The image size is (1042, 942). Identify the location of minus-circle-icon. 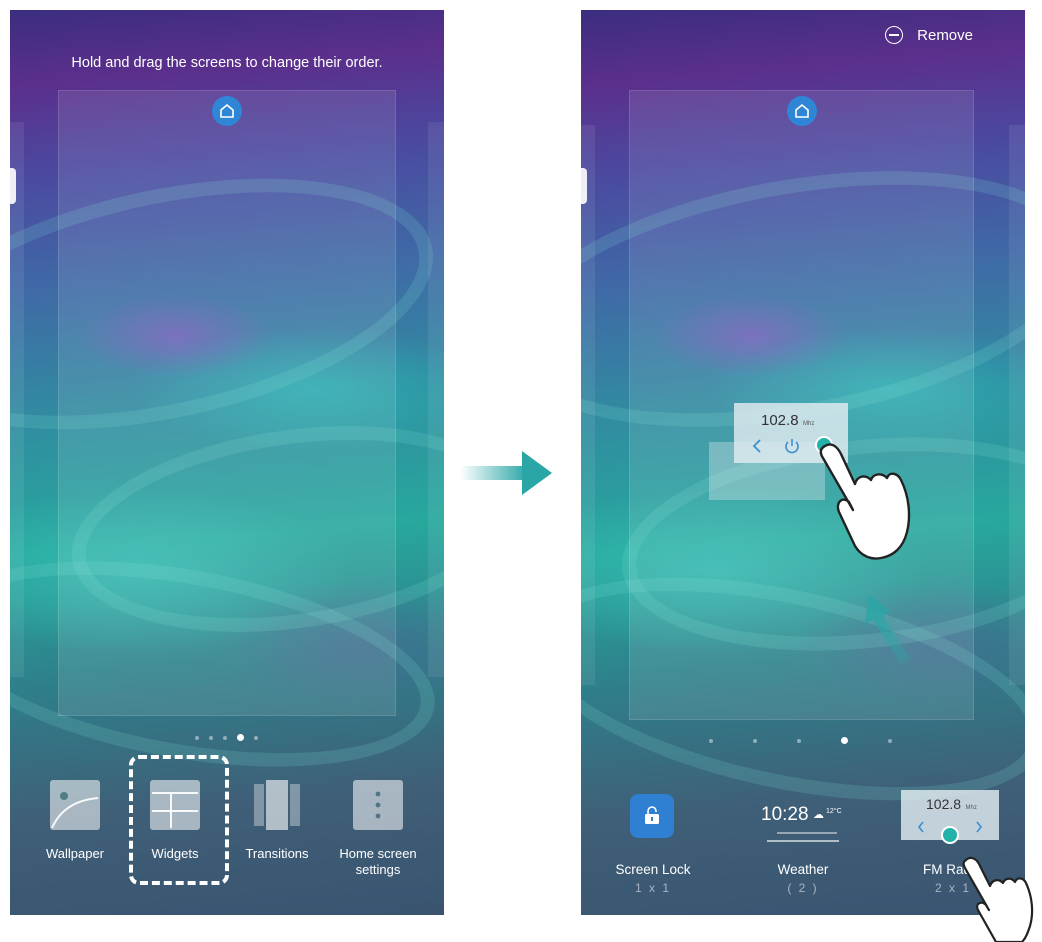
(894, 35).